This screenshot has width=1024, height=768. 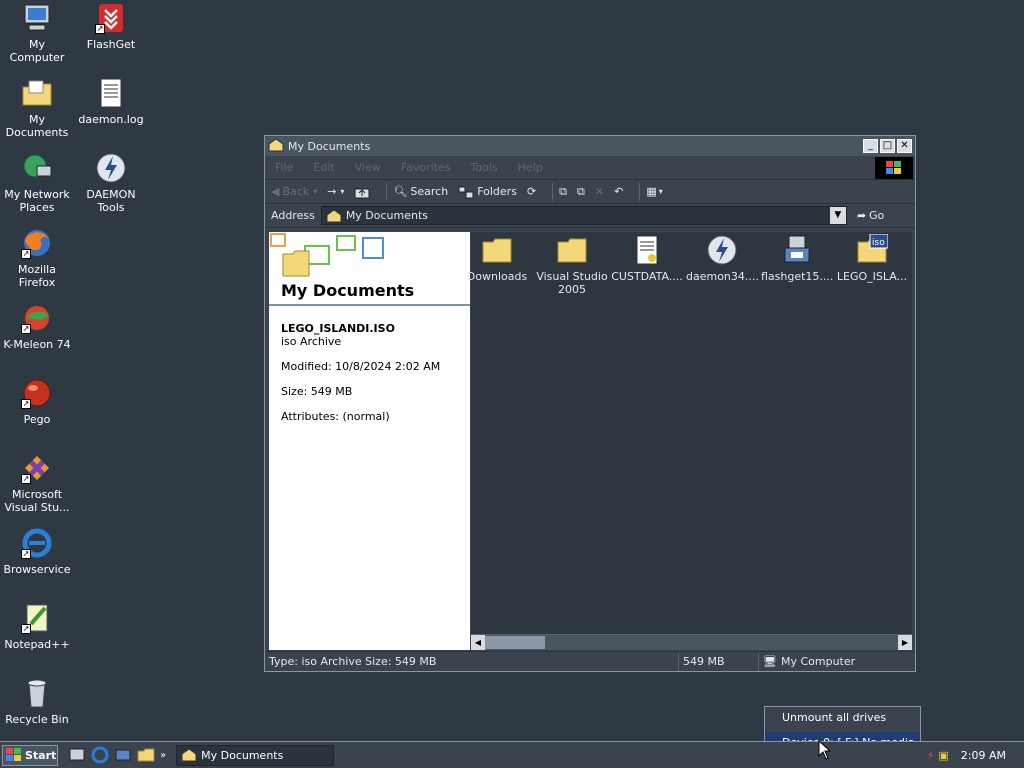 What do you see at coordinates (317, 391) in the screenshot?
I see `file-size: Size: 549 MB` at bounding box center [317, 391].